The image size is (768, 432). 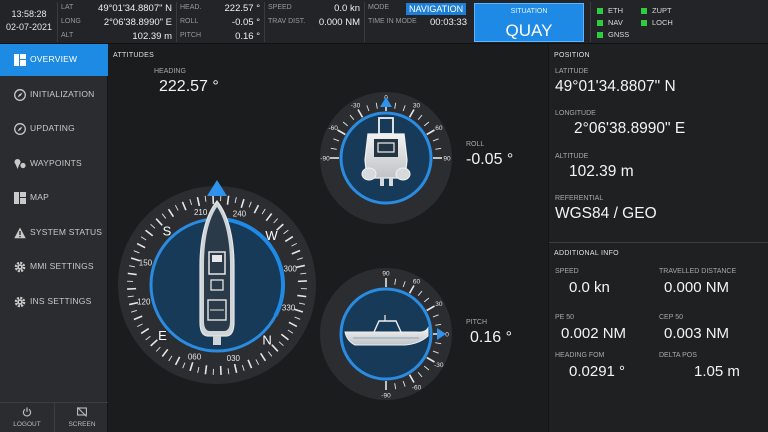 I want to click on compass-number-label: 030, so click(x=234, y=358).